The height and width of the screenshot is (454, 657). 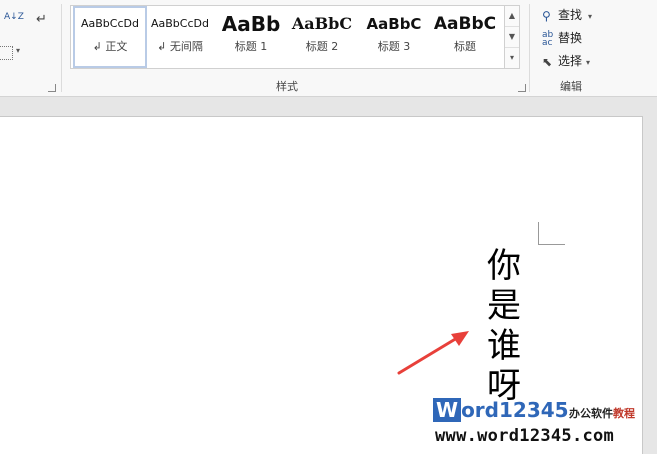 What do you see at coordinates (322, 46) in the screenshot?
I see `style-name: 标题 2` at bounding box center [322, 46].